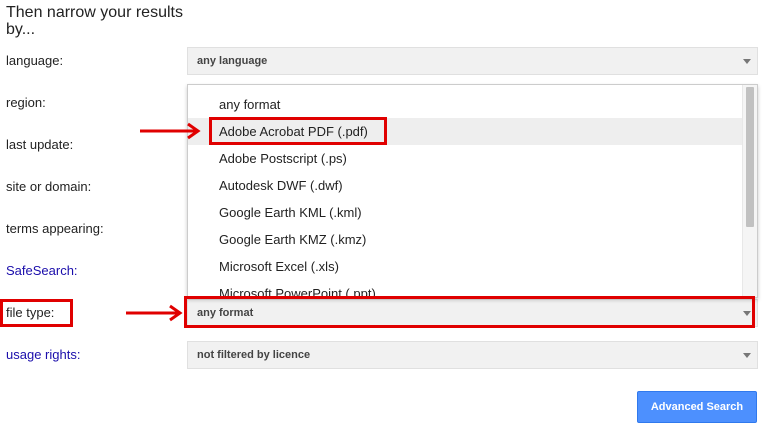 This screenshot has width=772, height=428. What do you see at coordinates (43, 354) in the screenshot?
I see `usage-rights-link: usage rights:` at bounding box center [43, 354].